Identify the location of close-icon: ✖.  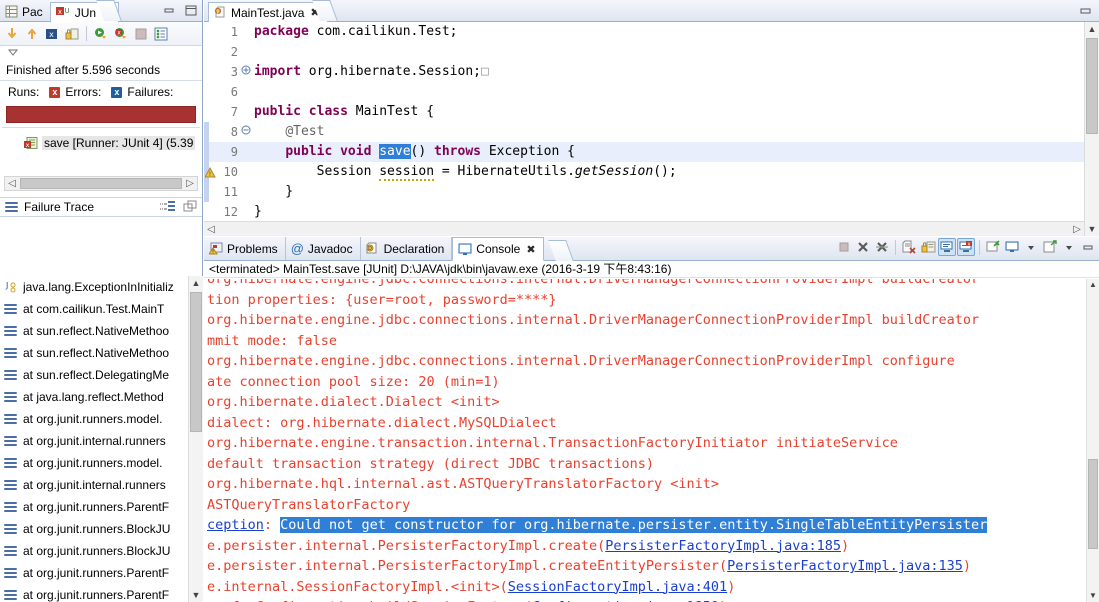
(530, 249).